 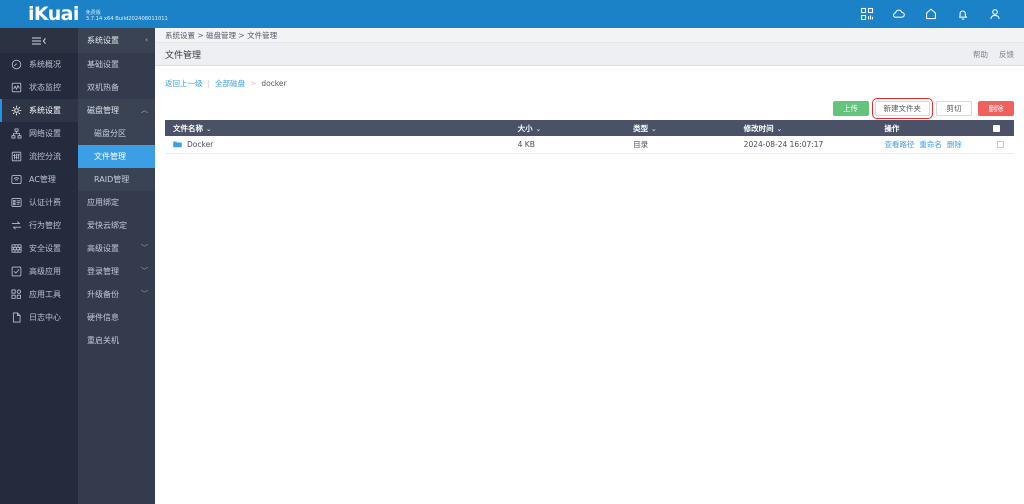 What do you see at coordinates (1006, 54) in the screenshot?
I see `feedback-link: 反馈` at bounding box center [1006, 54].